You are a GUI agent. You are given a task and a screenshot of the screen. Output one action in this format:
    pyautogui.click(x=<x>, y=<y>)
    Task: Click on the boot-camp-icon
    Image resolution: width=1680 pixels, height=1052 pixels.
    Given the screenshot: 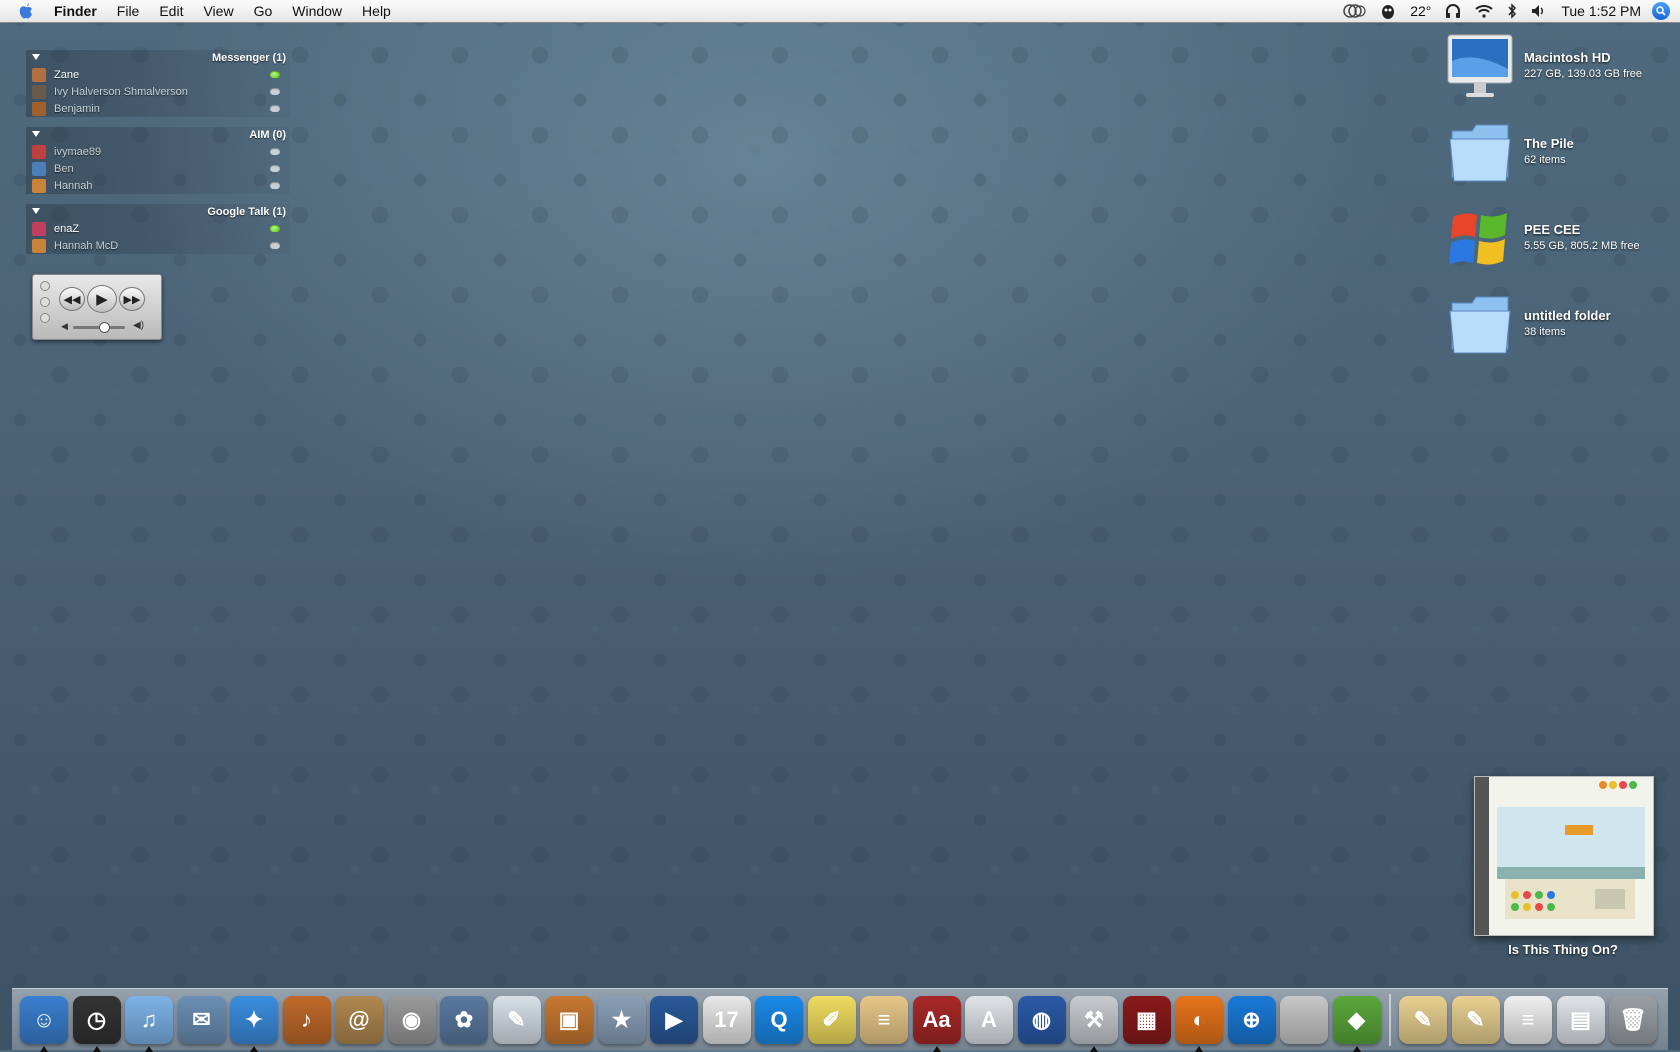 What is the action you would take?
    pyautogui.click(x=1304, y=1019)
    